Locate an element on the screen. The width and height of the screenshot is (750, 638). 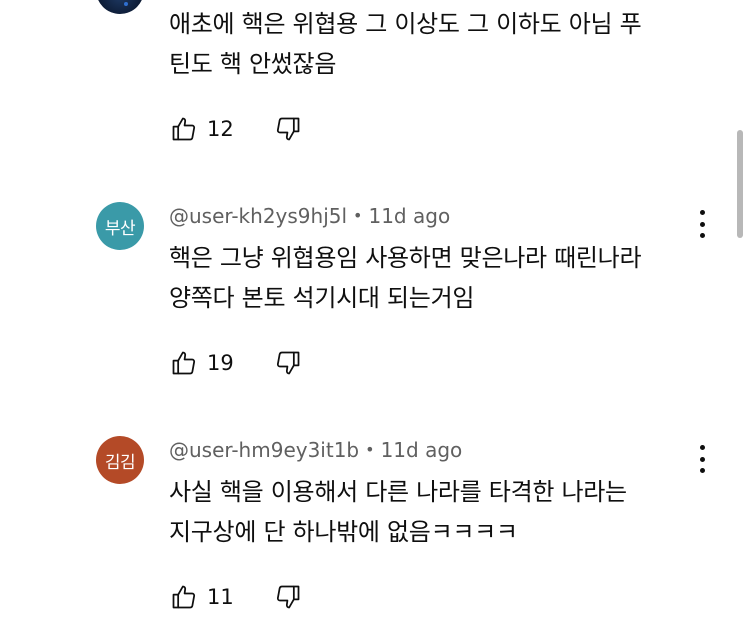
avatar-initials: 김김 is located at coordinates (120, 462).